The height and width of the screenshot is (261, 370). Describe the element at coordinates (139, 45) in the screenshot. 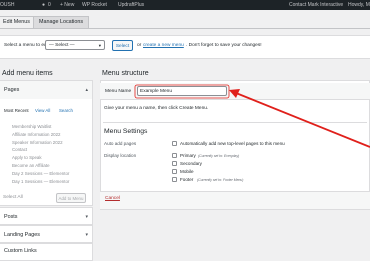

I see `or-text: or` at that location.